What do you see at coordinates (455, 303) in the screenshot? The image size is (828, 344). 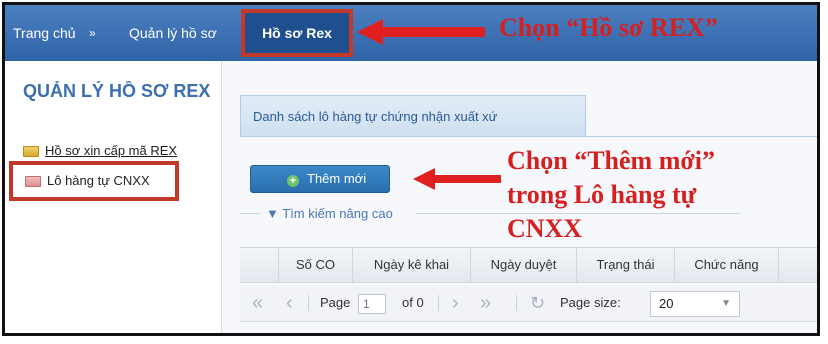 I see `next-page-icon: ›` at bounding box center [455, 303].